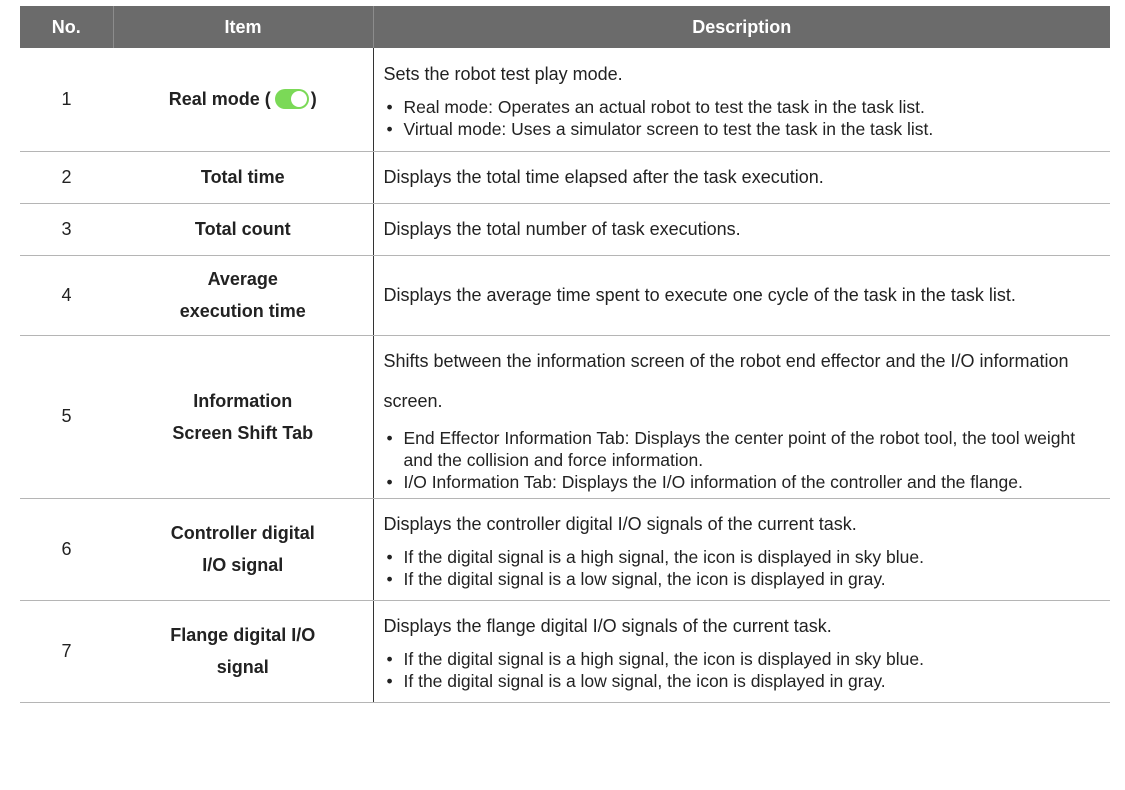 The image size is (1125, 790). Describe the element at coordinates (242, 279) in the screenshot. I see `item-label: Average` at that location.